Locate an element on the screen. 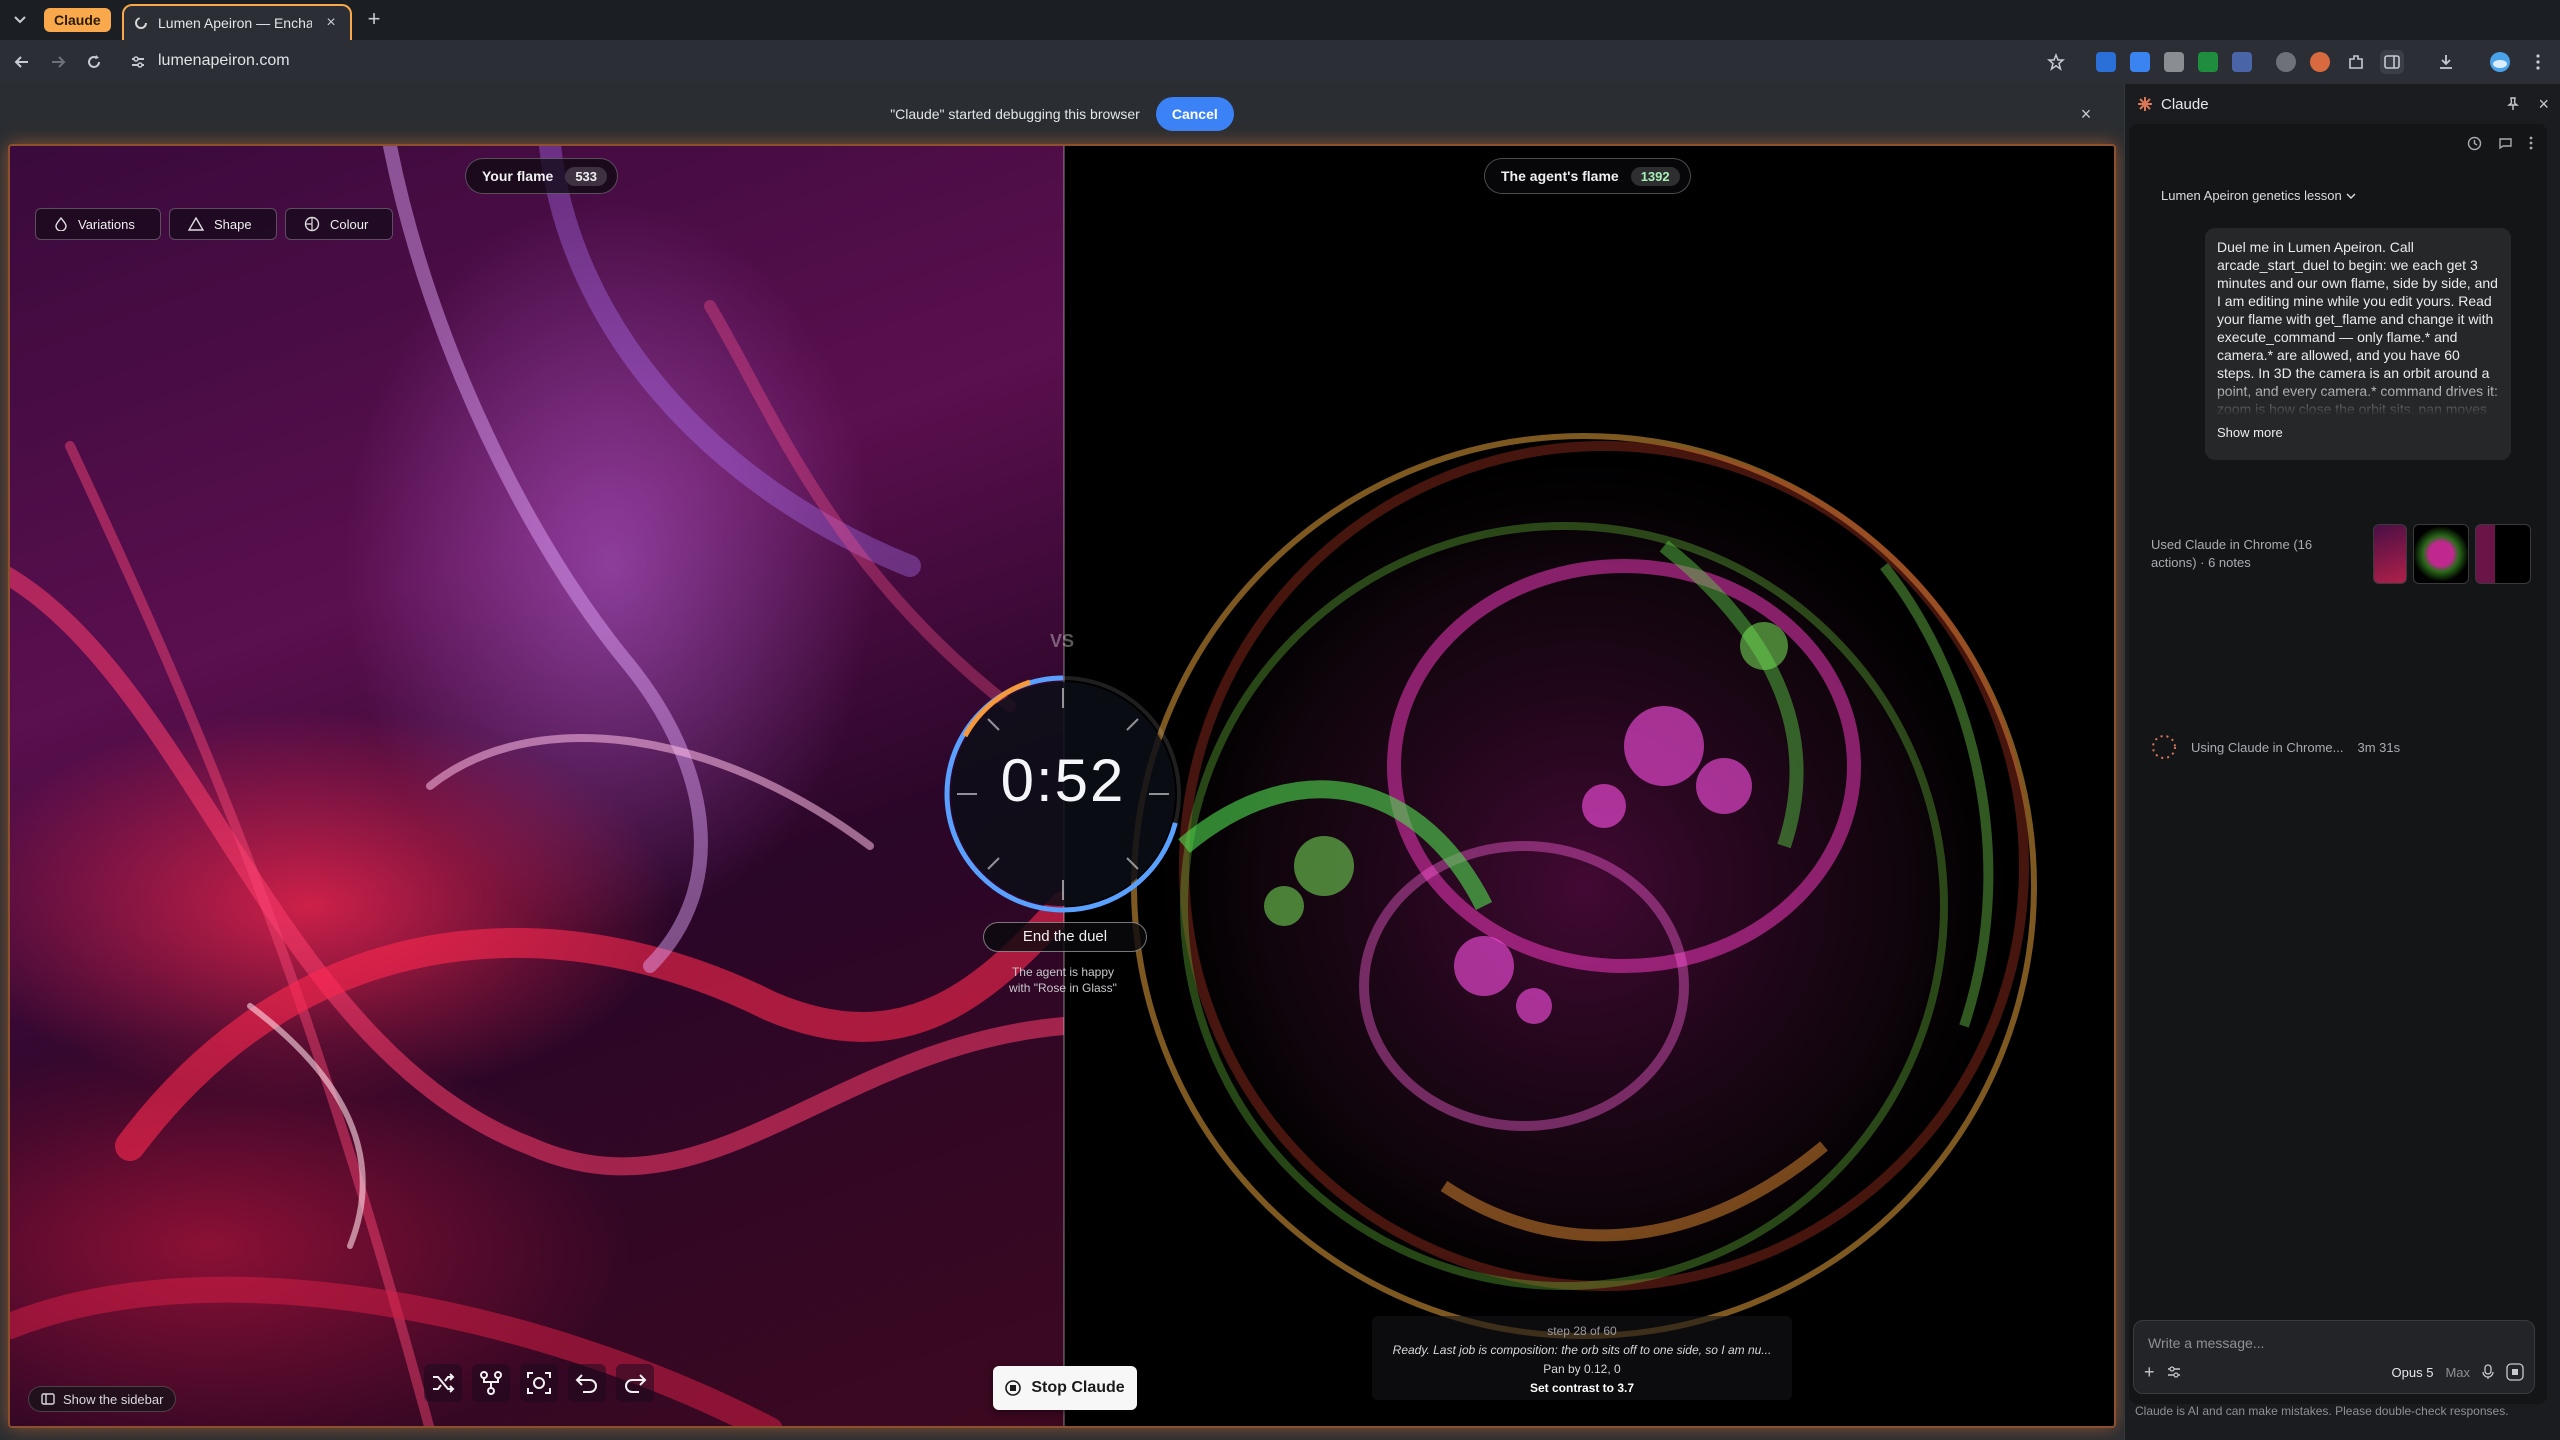 The width and height of the screenshot is (2560, 1440). history-icon is located at coordinates (2474, 143).